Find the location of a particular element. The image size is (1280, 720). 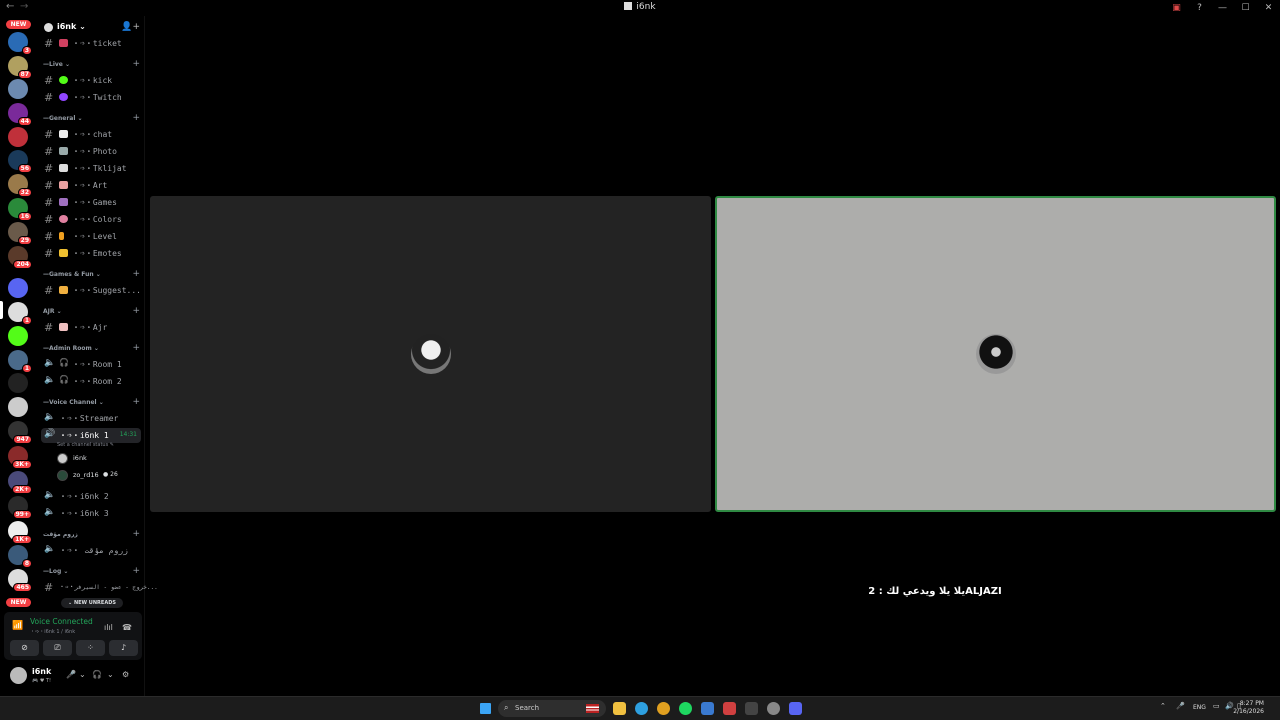

language-indicator: ENG is located at coordinates (1199, 707).